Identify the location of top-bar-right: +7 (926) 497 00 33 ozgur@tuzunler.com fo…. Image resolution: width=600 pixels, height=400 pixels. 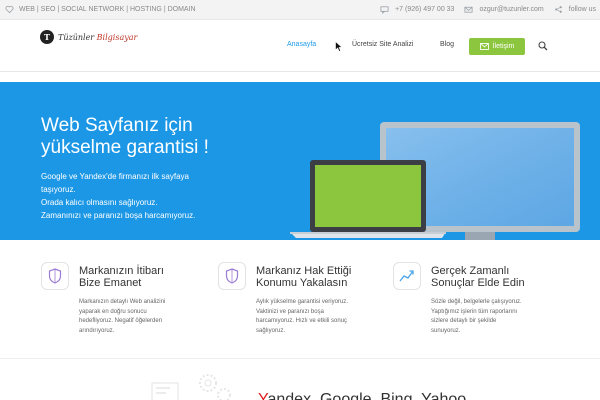
(488, 9).